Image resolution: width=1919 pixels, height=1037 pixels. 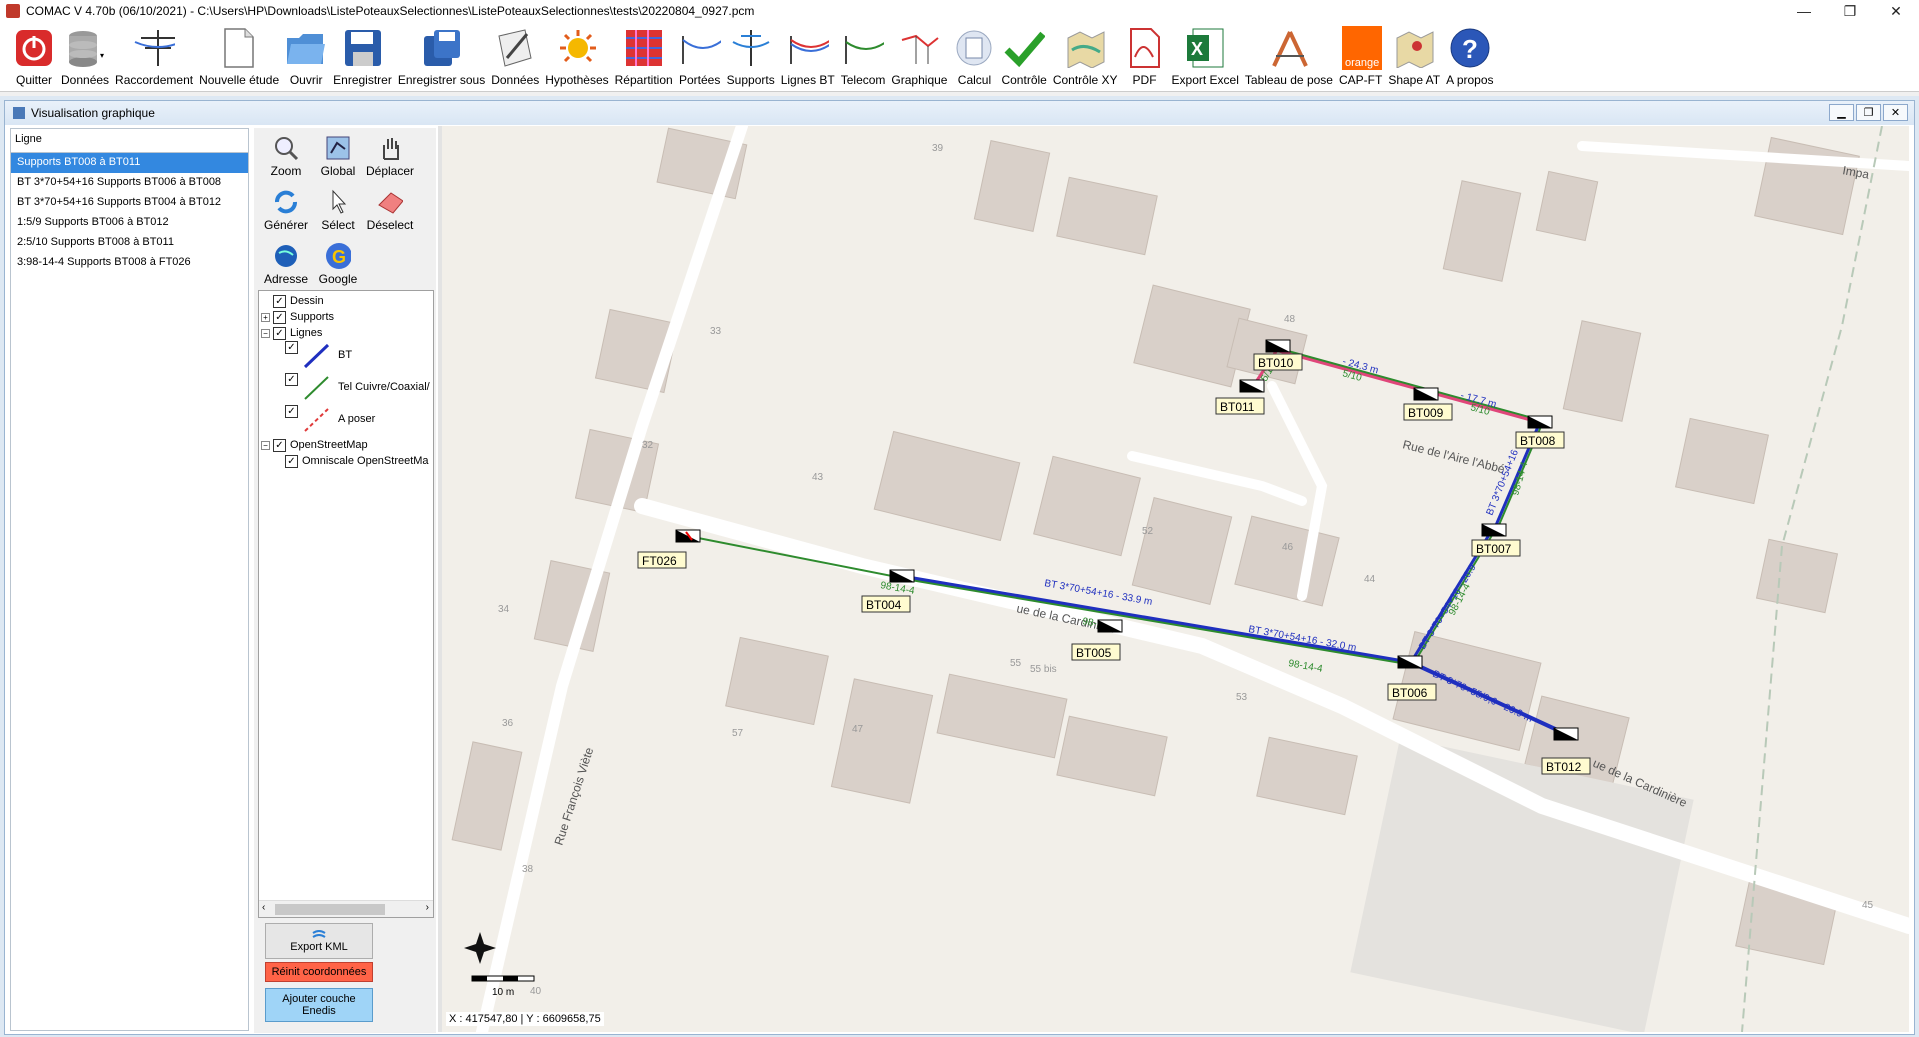 I want to click on connection-button: ▾Raccordement, so click(x=154, y=56).